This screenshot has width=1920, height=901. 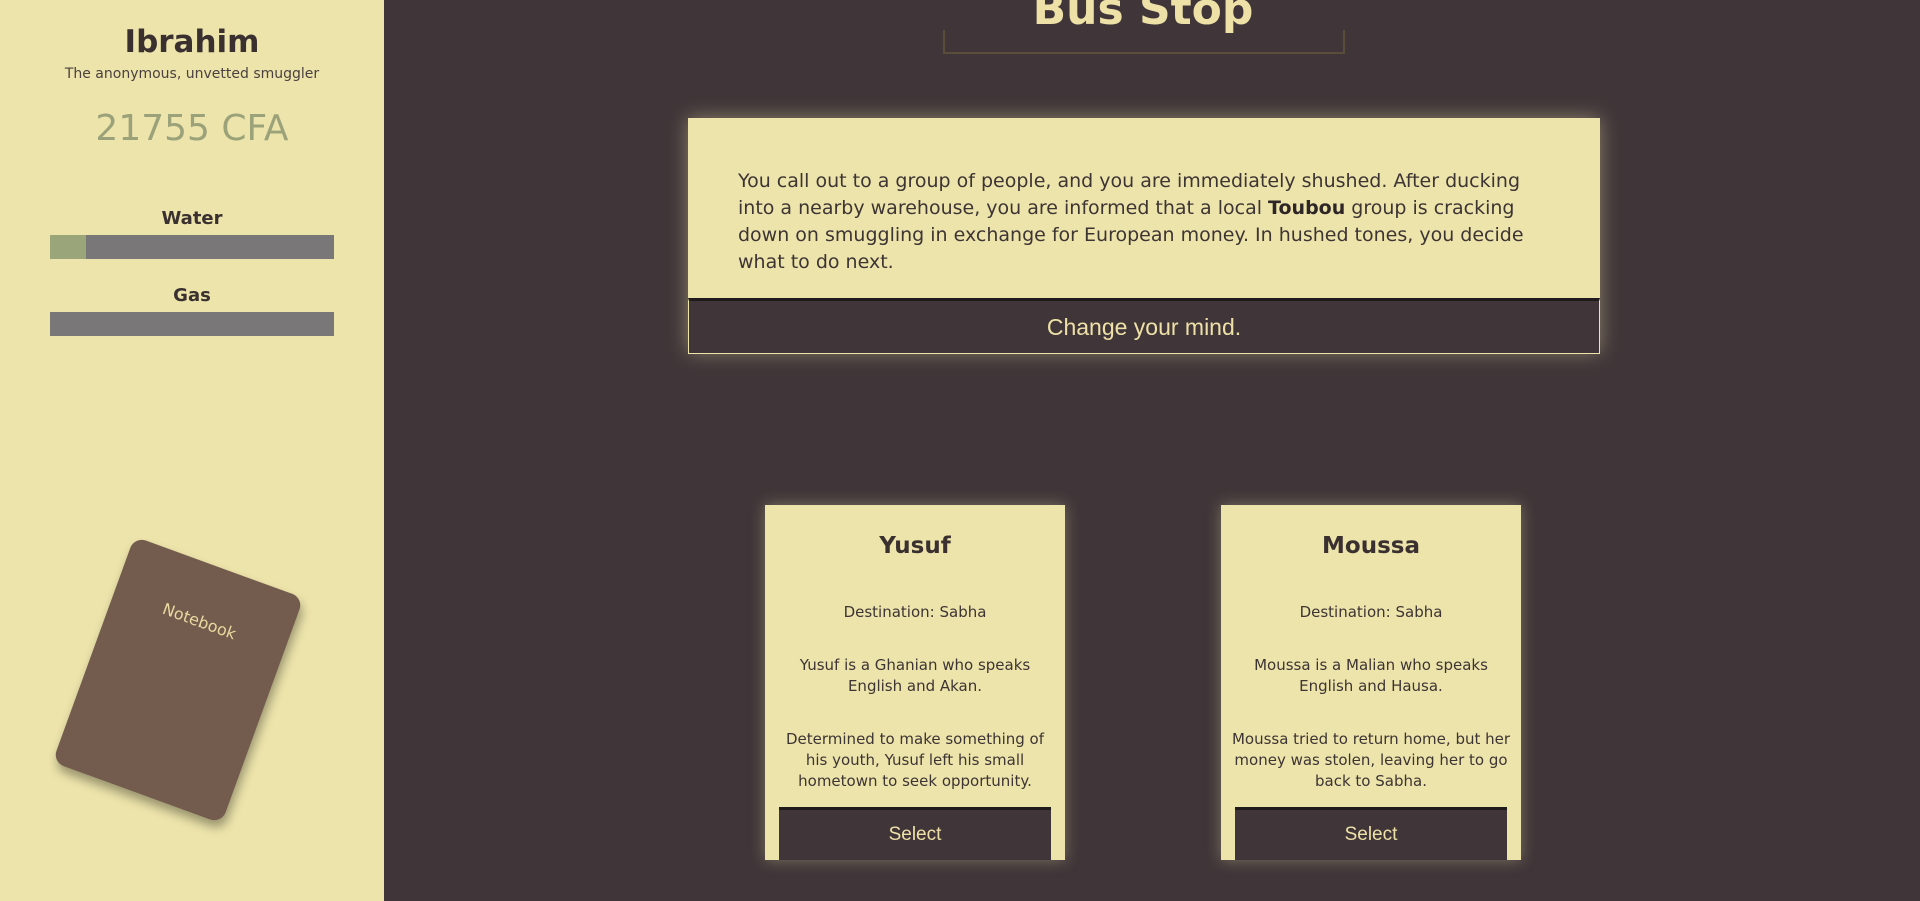 What do you see at coordinates (68, 247) in the screenshot?
I see `water-meter-fill` at bounding box center [68, 247].